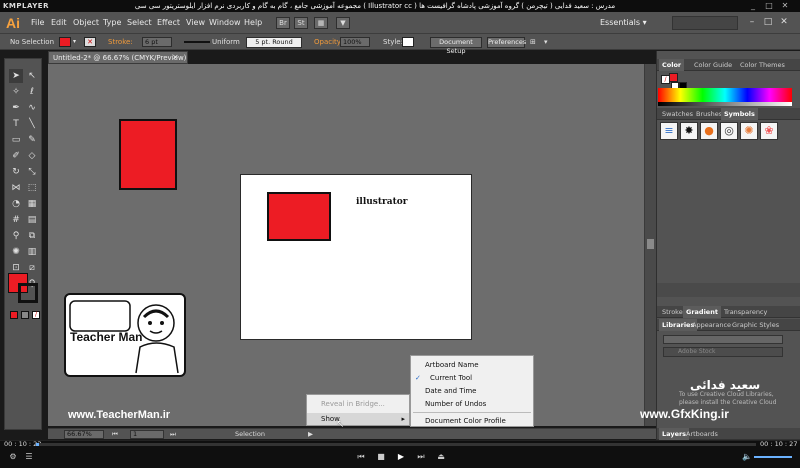 The height and width of the screenshot is (468, 800). Describe the element at coordinates (115, 434) in the screenshot. I see `first-artboard-icon: ⏮` at that location.